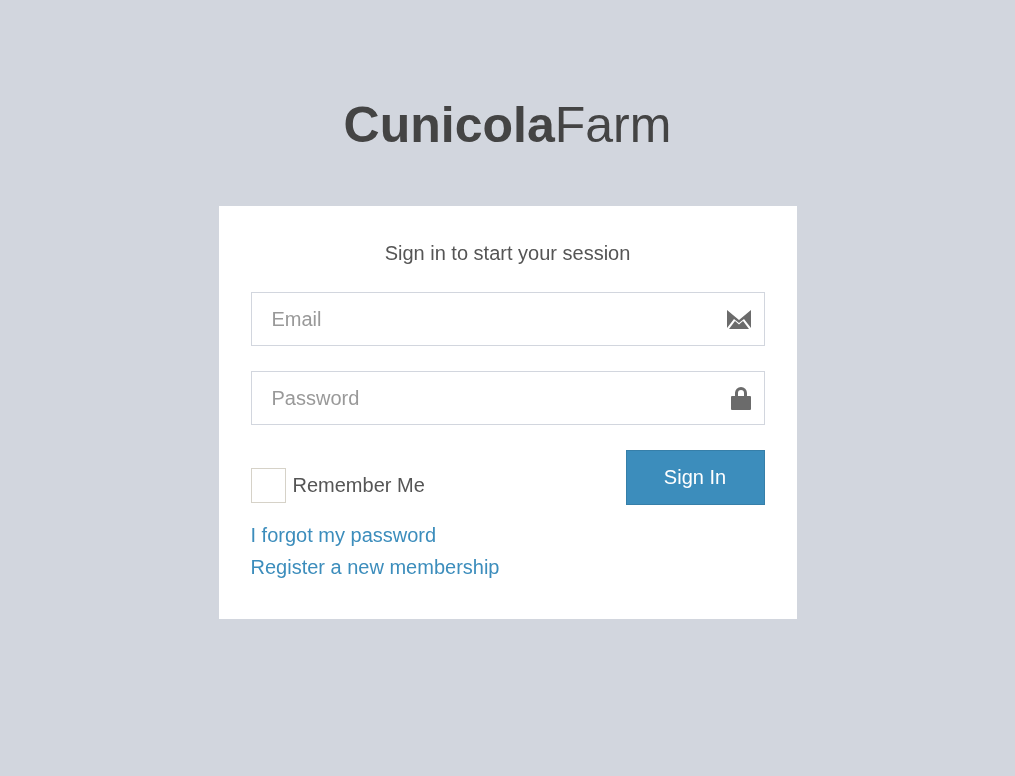 The width and height of the screenshot is (1015, 776). I want to click on envelope-icon, so click(738, 319).